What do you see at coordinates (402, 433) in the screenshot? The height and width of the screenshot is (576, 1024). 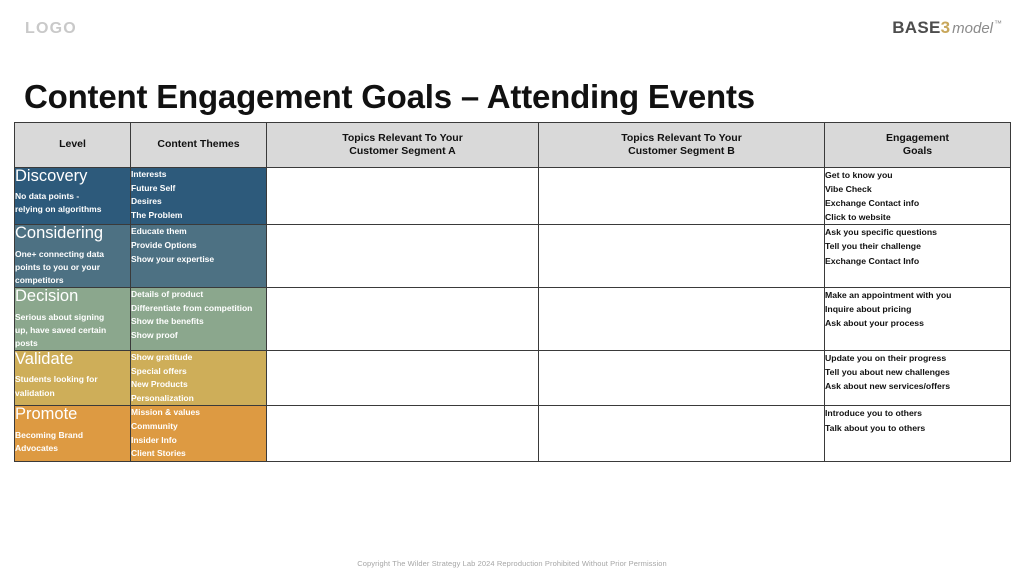 I see `segment-a-cell-promote` at bounding box center [402, 433].